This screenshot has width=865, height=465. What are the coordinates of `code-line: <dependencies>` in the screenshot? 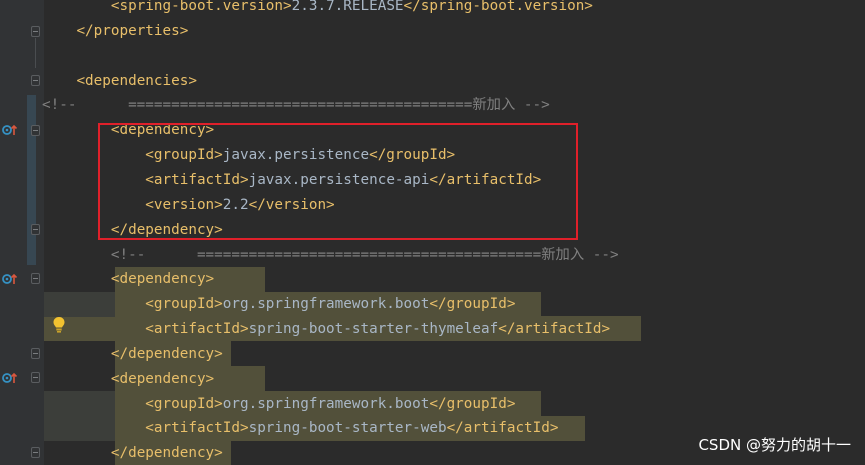 It's located at (119, 81).